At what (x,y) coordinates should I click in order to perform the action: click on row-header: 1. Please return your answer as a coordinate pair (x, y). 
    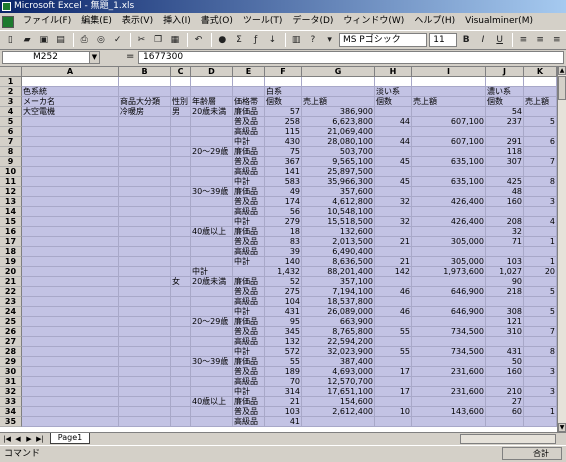
    Looking at the image, I should click on (11, 82).